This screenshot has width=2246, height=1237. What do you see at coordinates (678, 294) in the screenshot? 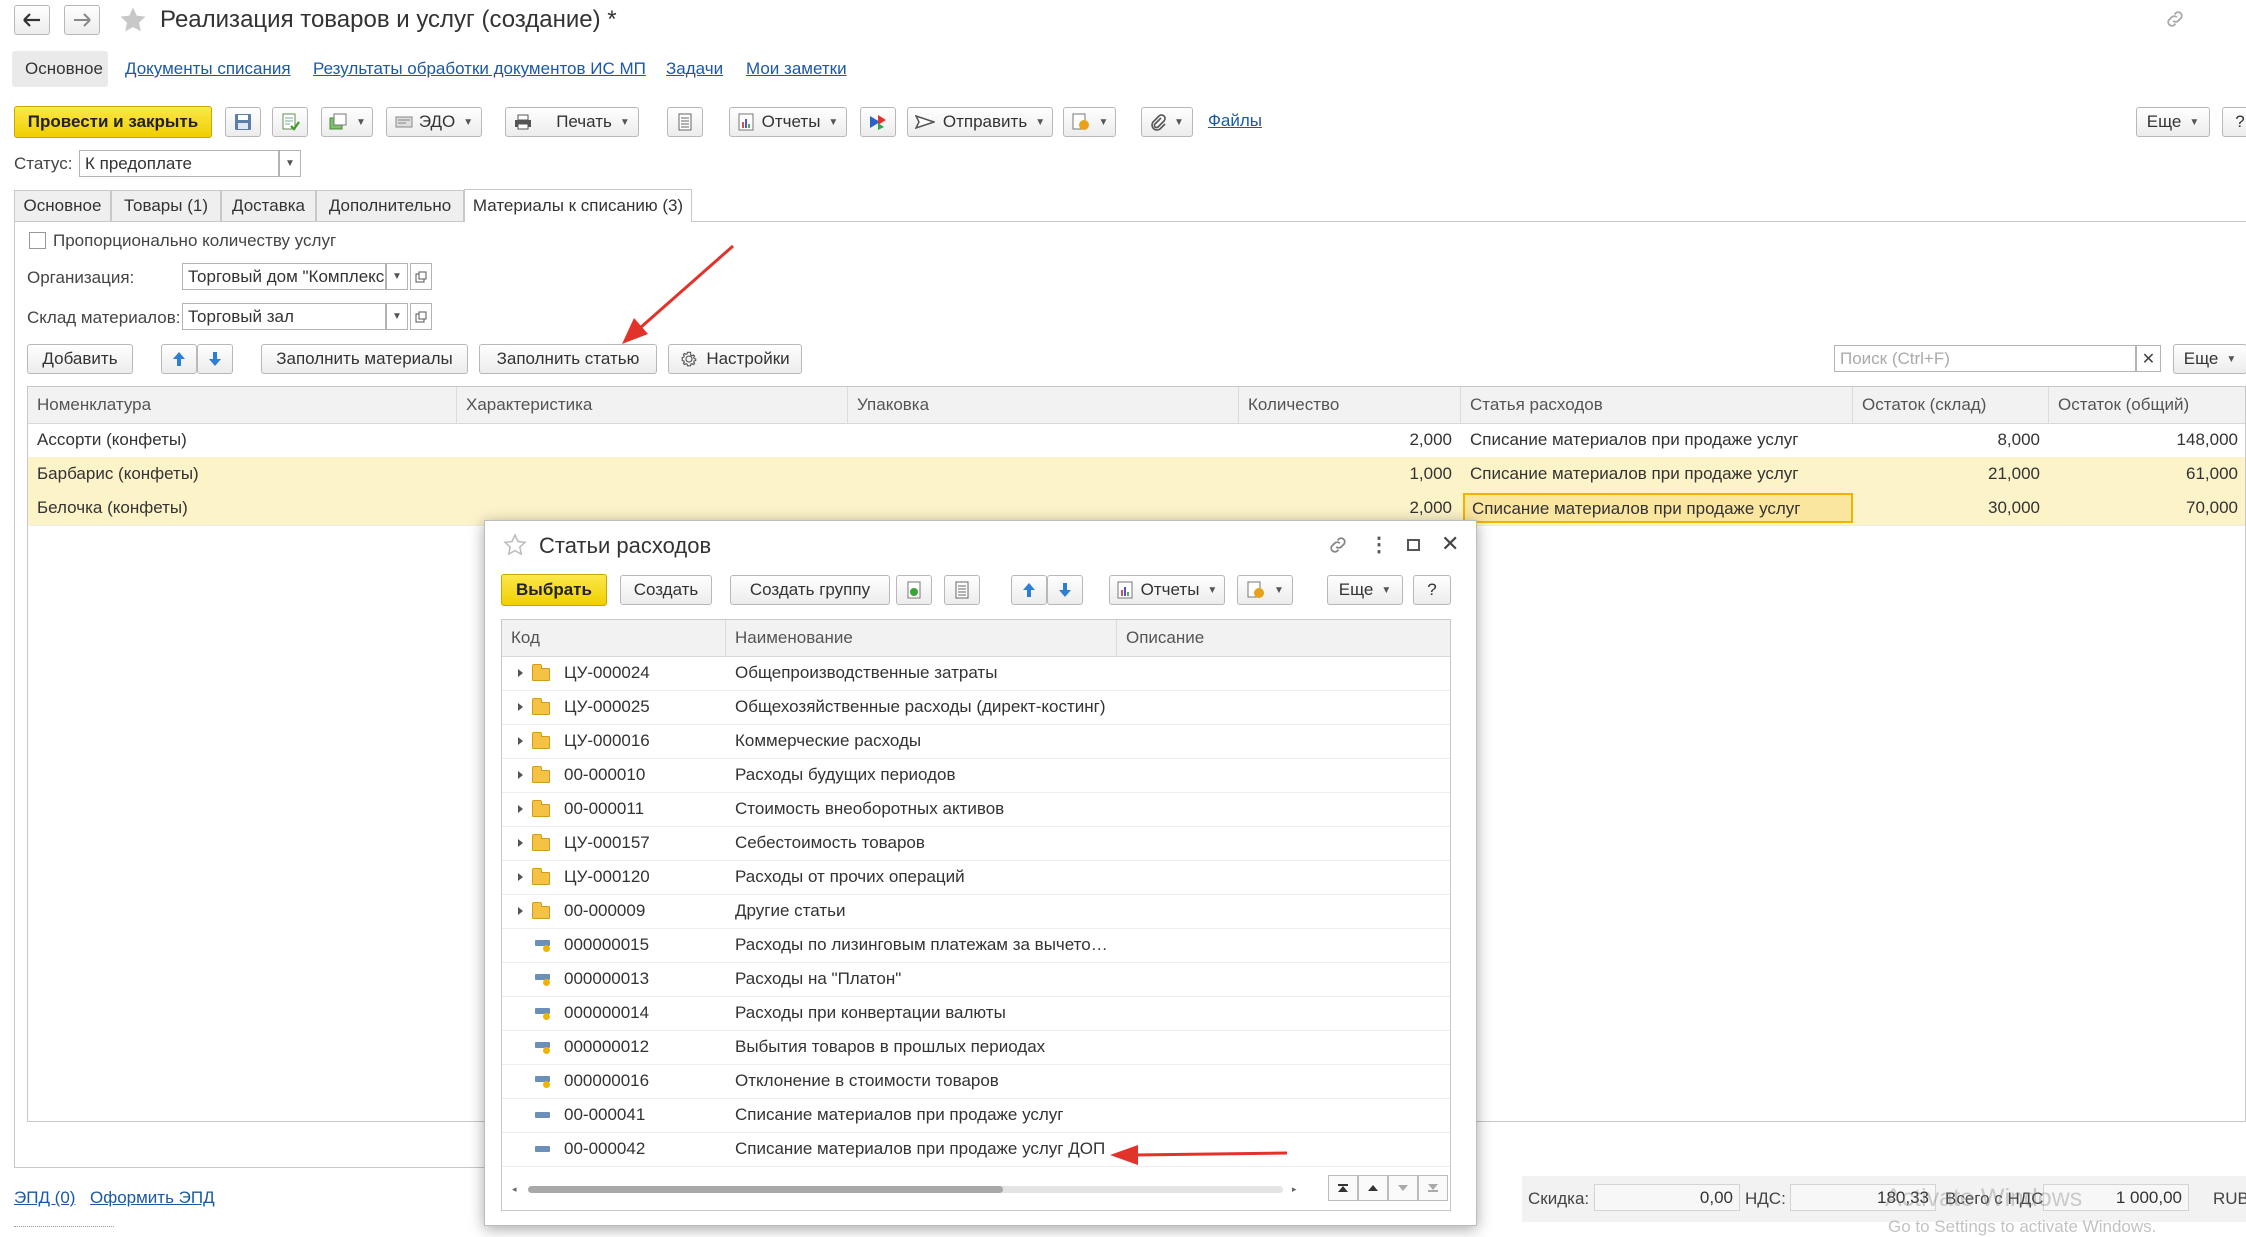
I see `arrow-to-fill-article` at bounding box center [678, 294].